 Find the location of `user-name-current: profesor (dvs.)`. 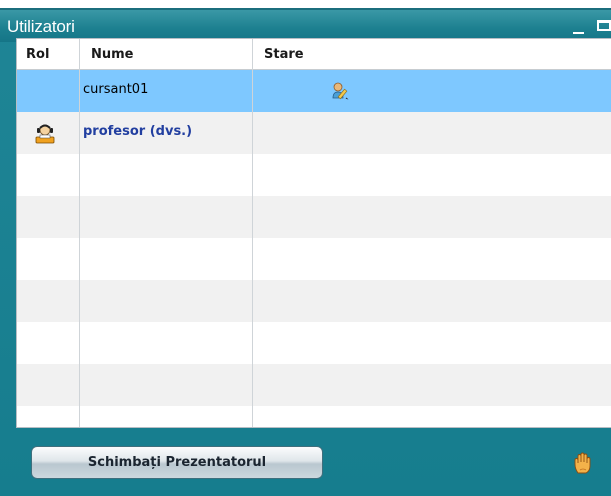

user-name-current: profesor (dvs.) is located at coordinates (138, 131).